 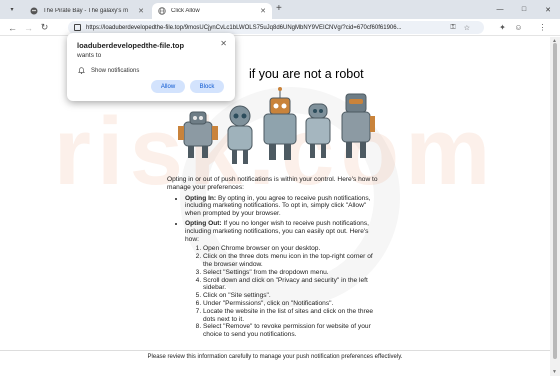 What do you see at coordinates (292, 249) in the screenshot?
I see `step-item: Open Chrome browser on your desktop.` at bounding box center [292, 249].